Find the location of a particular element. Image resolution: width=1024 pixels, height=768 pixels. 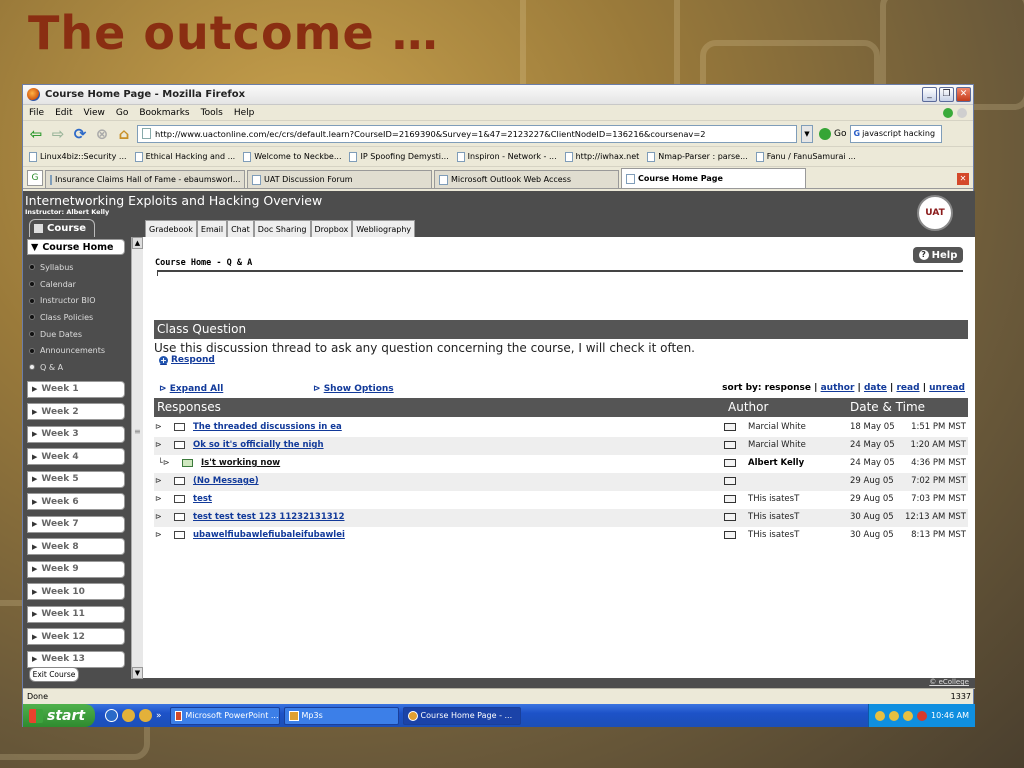

menu-help: Help is located at coordinates (244, 113).